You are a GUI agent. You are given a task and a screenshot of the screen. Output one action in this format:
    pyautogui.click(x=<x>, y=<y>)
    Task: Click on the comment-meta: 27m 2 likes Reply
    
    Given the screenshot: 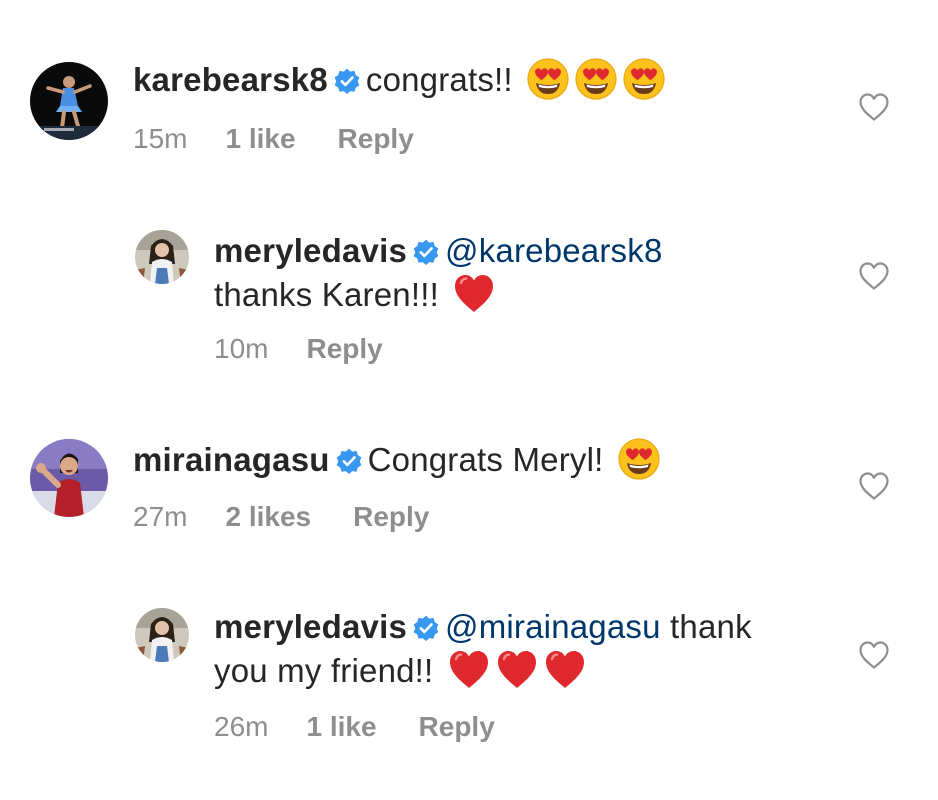 What is the action you would take?
    pyautogui.click(x=281, y=517)
    